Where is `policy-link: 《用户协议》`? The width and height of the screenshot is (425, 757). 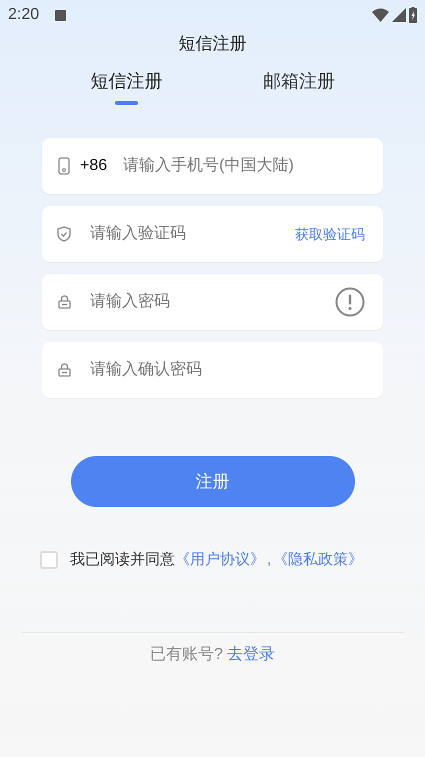
policy-link: 《用户协议》 is located at coordinates (220, 559).